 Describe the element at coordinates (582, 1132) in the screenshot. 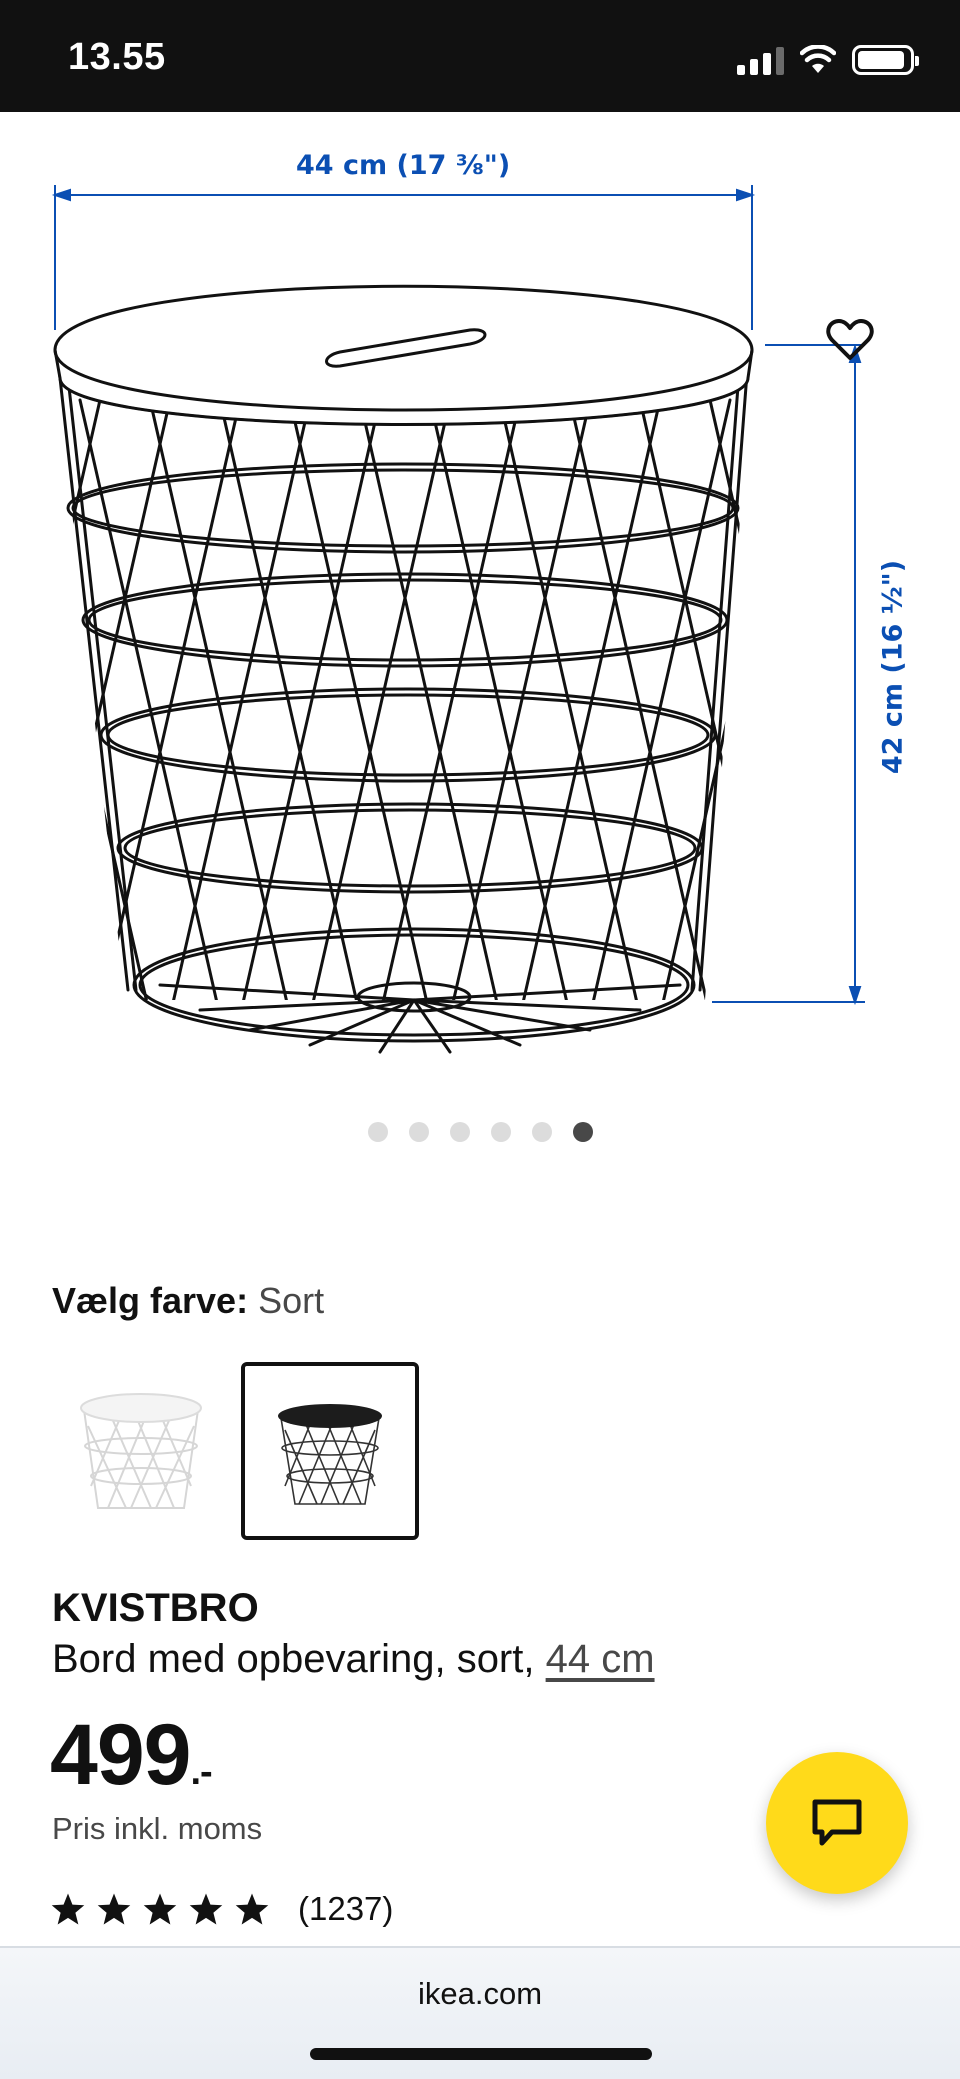

I see `pager-dot-6-active` at that location.